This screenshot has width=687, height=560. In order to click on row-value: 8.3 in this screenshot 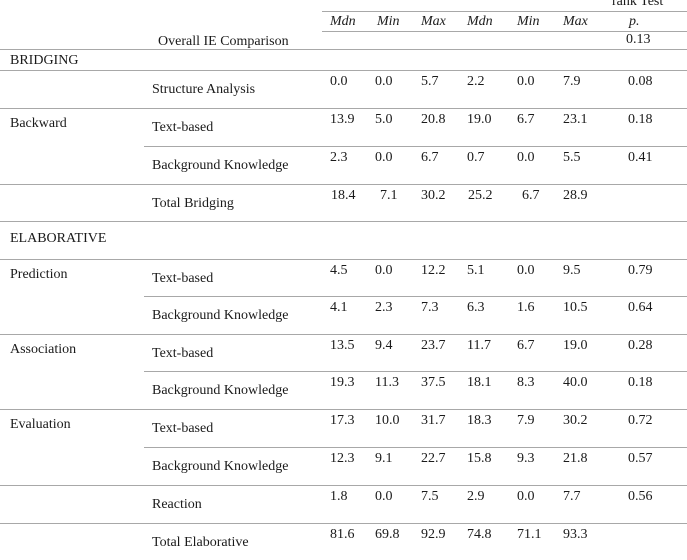, I will do `click(526, 382)`.